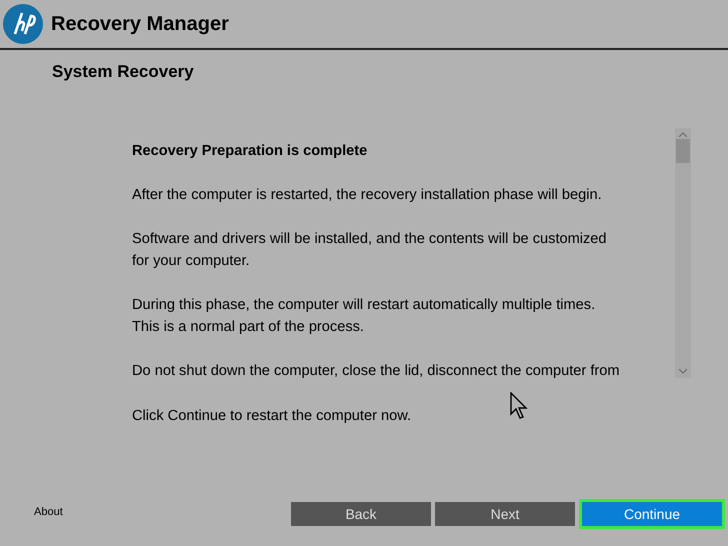 The image size is (728, 546). Describe the element at coordinates (250, 151) in the screenshot. I see `message-heading: Recovery Preparation is complete` at that location.